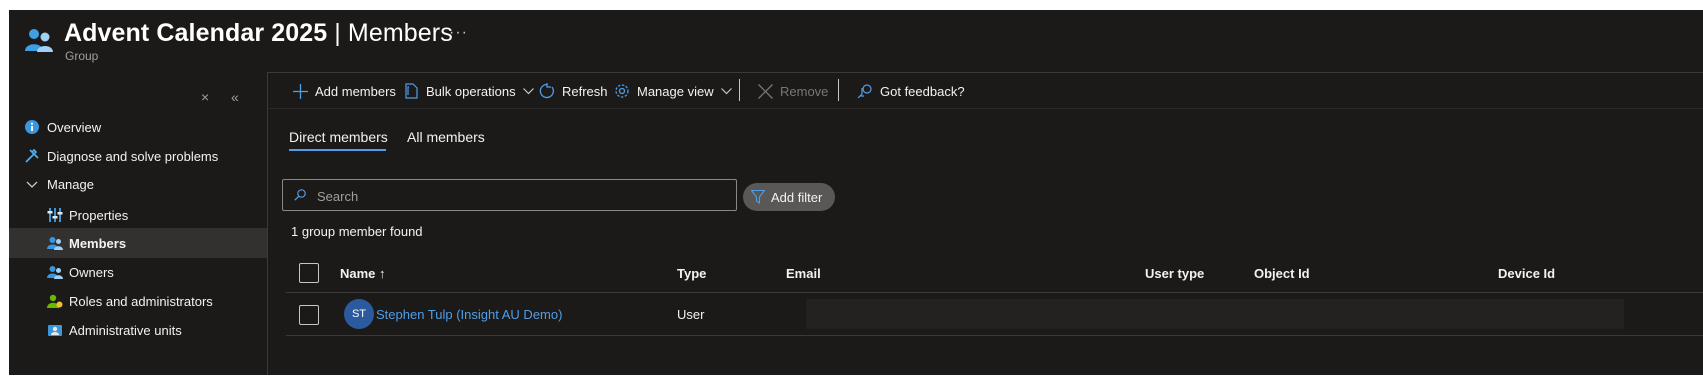  I want to click on search-input, so click(517, 196).